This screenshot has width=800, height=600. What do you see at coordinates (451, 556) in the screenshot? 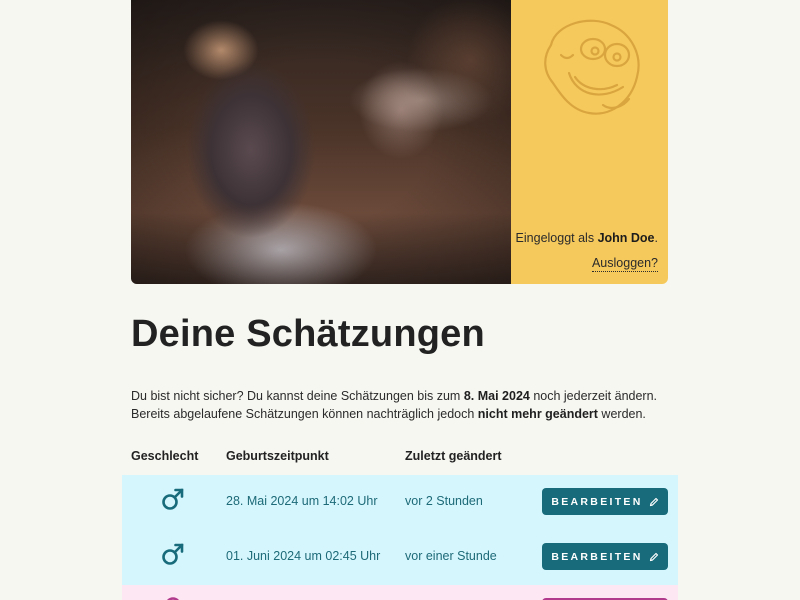
I see `last-changed: vor einer Stunde` at bounding box center [451, 556].